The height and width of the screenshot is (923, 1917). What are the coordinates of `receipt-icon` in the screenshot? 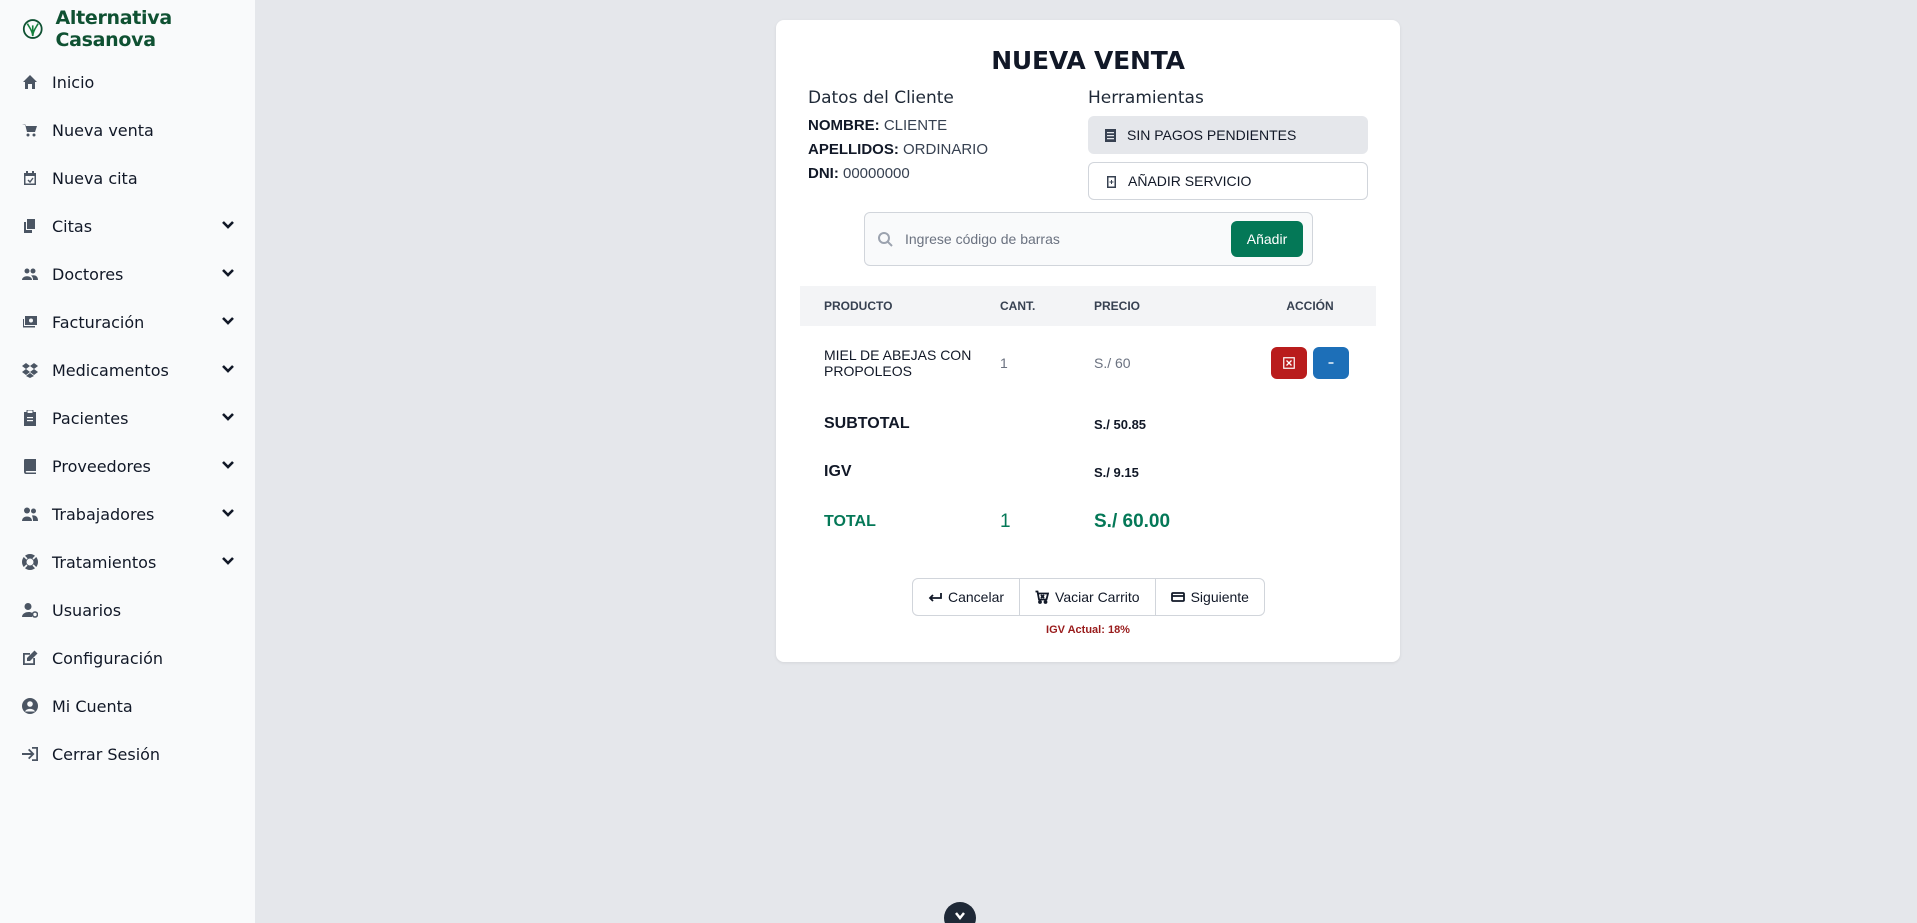 It's located at (1110, 135).